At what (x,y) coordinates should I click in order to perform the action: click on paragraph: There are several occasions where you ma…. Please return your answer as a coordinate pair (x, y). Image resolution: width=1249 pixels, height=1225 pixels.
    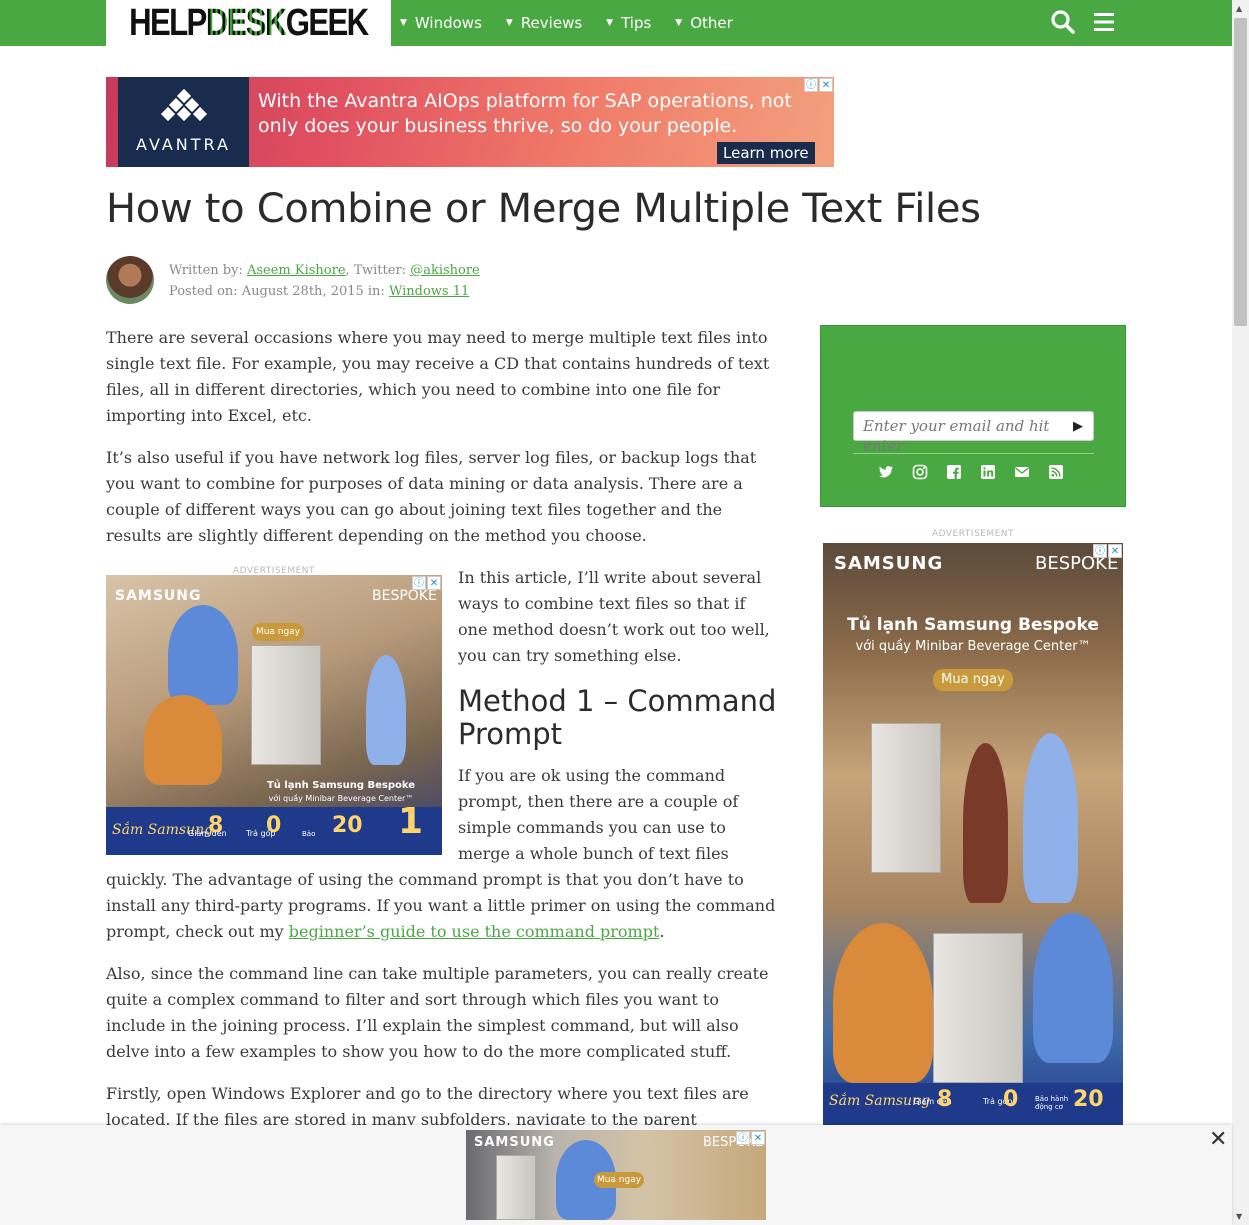
    Looking at the image, I should click on (438, 376).